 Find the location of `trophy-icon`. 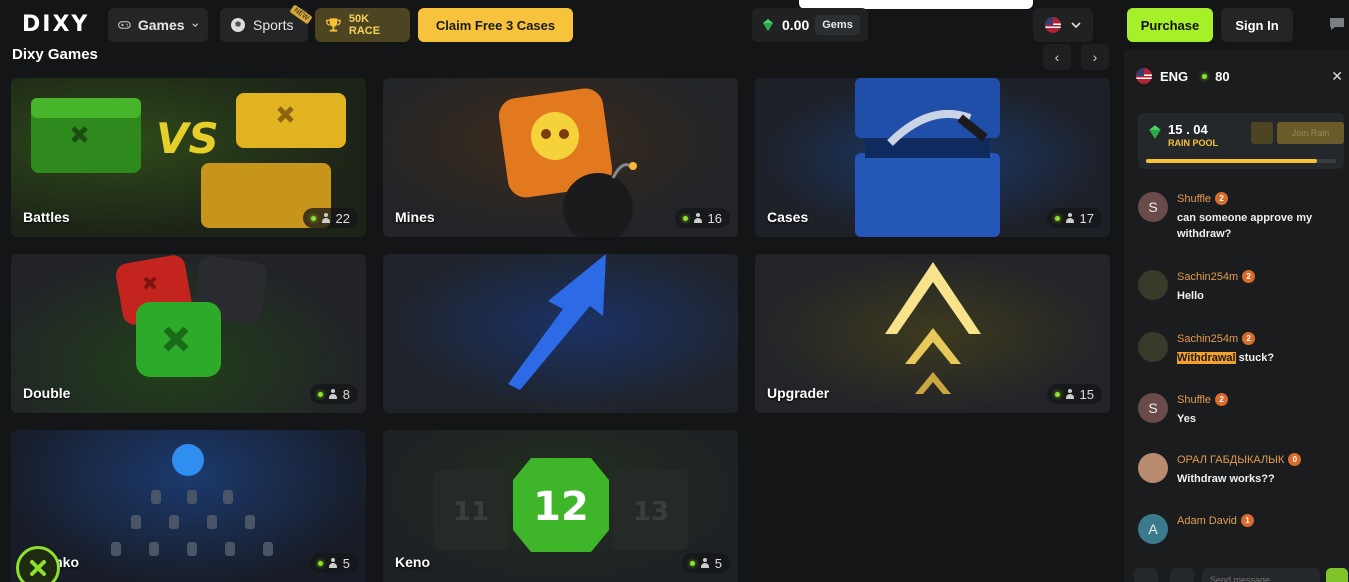

trophy-icon is located at coordinates (333, 25).